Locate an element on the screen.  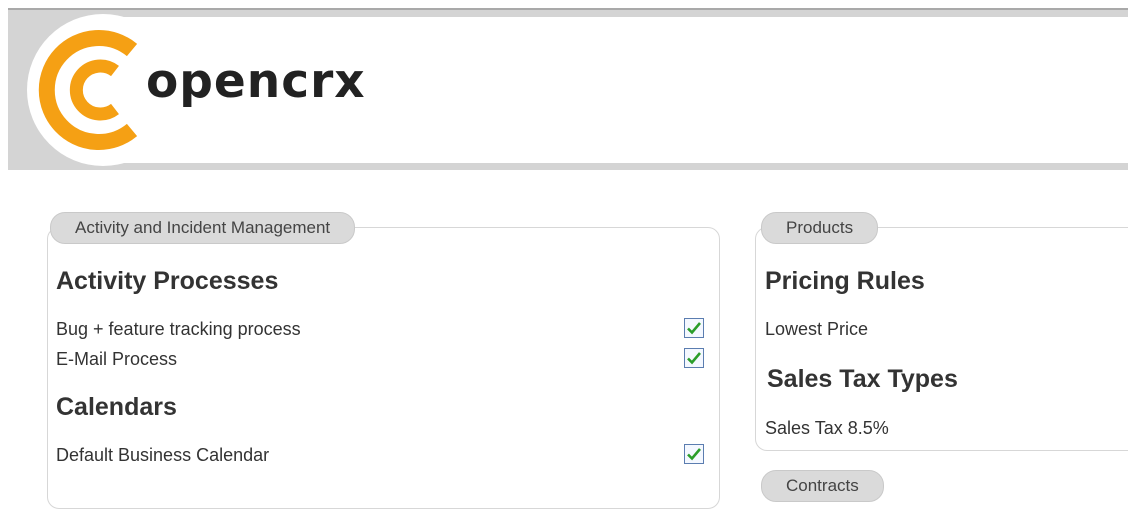
checkbox-email-process is located at coordinates (694, 358).